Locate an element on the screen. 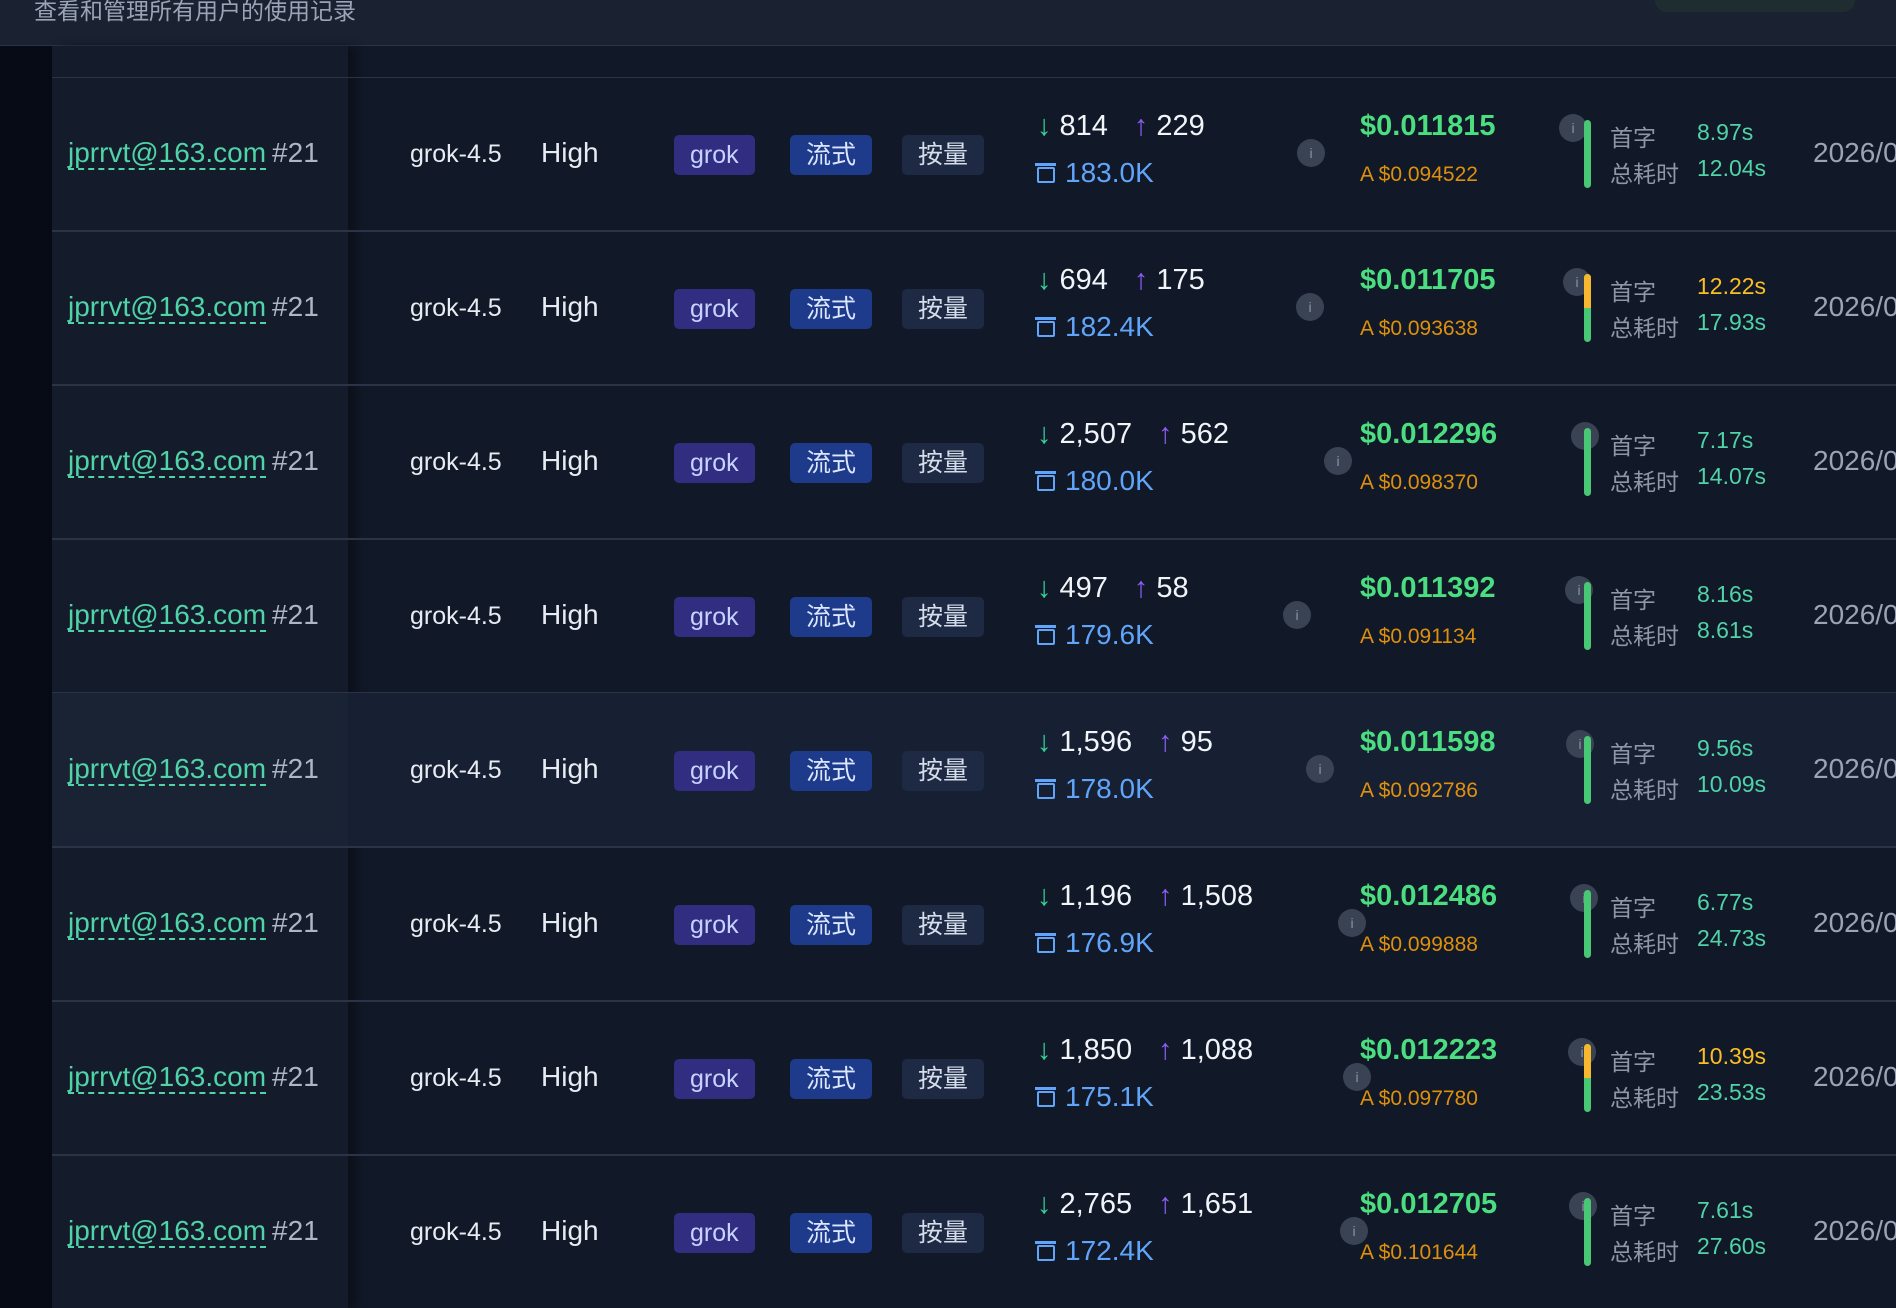  first-token-time: 9.56s is located at coordinates (1725, 748).